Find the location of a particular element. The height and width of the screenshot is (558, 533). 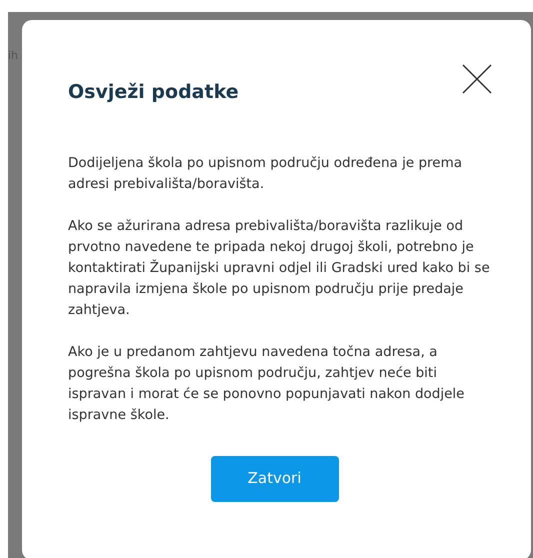

paragraph: Ako je u predanom zahtjevu navedena točna adresa, a pogrešna škola po upisnom području, zahtjev neće biti ispravan i morat će se ponovno popunjavati nakon dodjele ispravne škole. is located at coordinates (267, 383).